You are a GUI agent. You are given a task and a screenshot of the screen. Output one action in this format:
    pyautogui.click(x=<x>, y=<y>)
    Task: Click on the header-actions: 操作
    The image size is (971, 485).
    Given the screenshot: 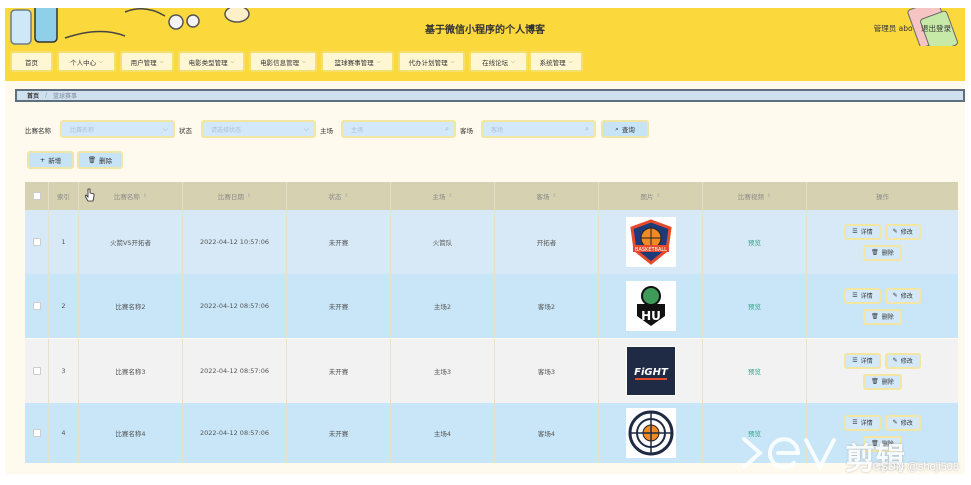 What is the action you would take?
    pyautogui.click(x=882, y=196)
    